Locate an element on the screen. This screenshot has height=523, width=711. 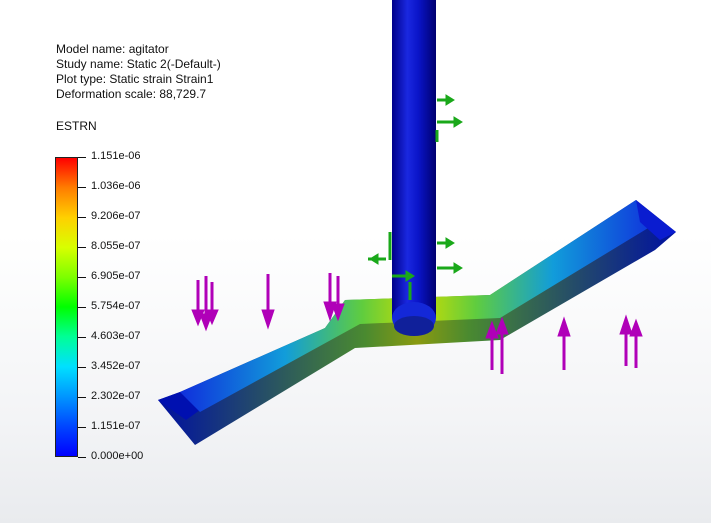
agitator-shaft is located at coordinates (414, 168).